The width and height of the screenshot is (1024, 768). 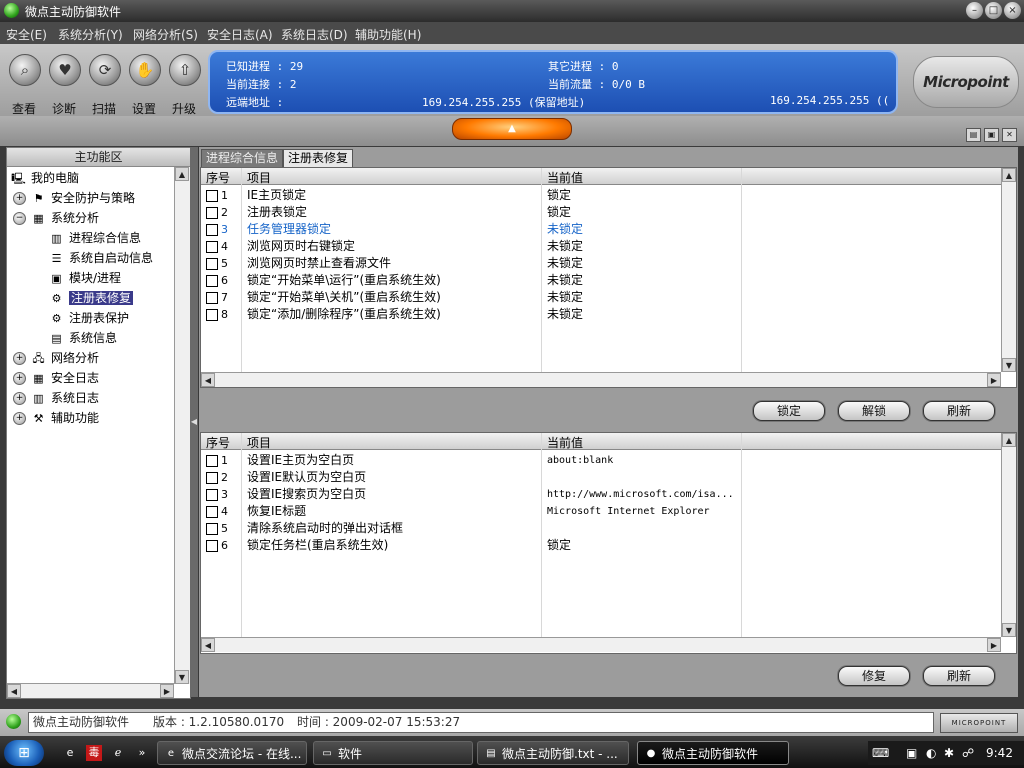 I want to click on quicklaunch-expand-icon: », so click(x=142, y=753).